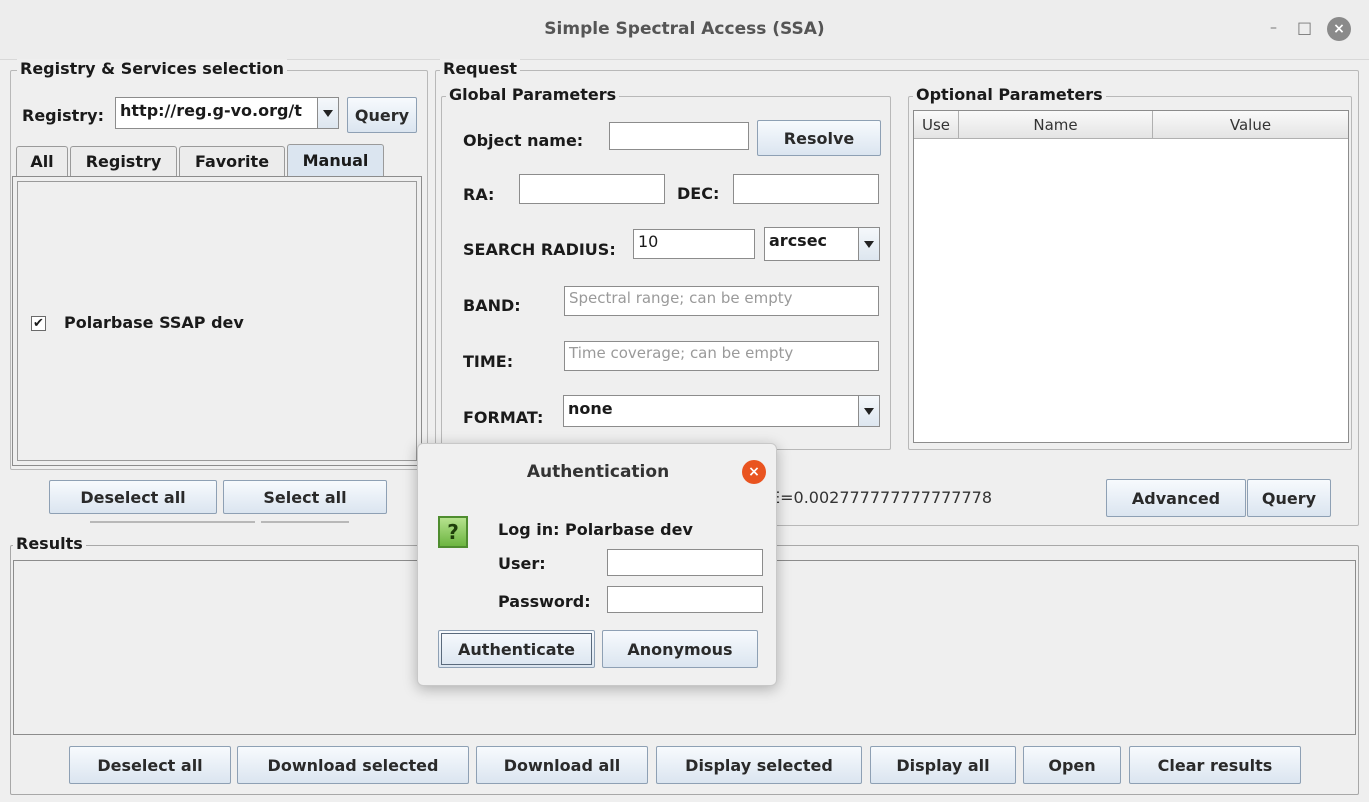  I want to click on window-title: Simple Spectral Access (SSA), so click(684, 29).